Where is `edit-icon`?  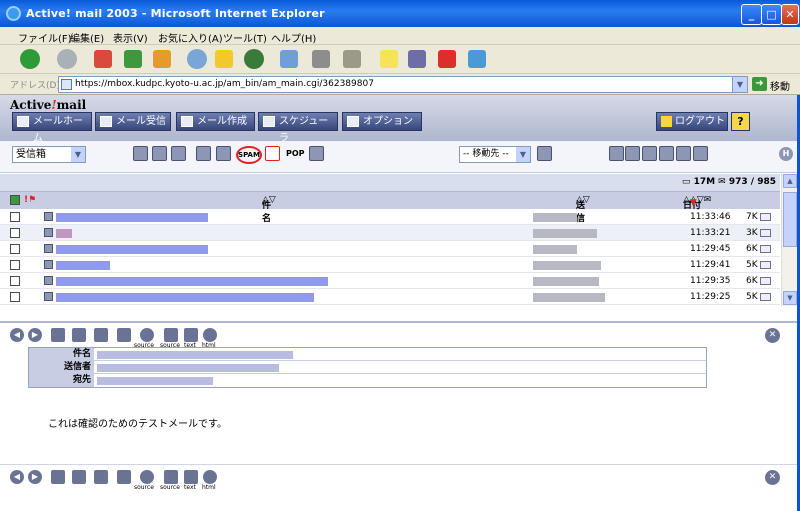 edit-icon is located at coordinates (352, 59).